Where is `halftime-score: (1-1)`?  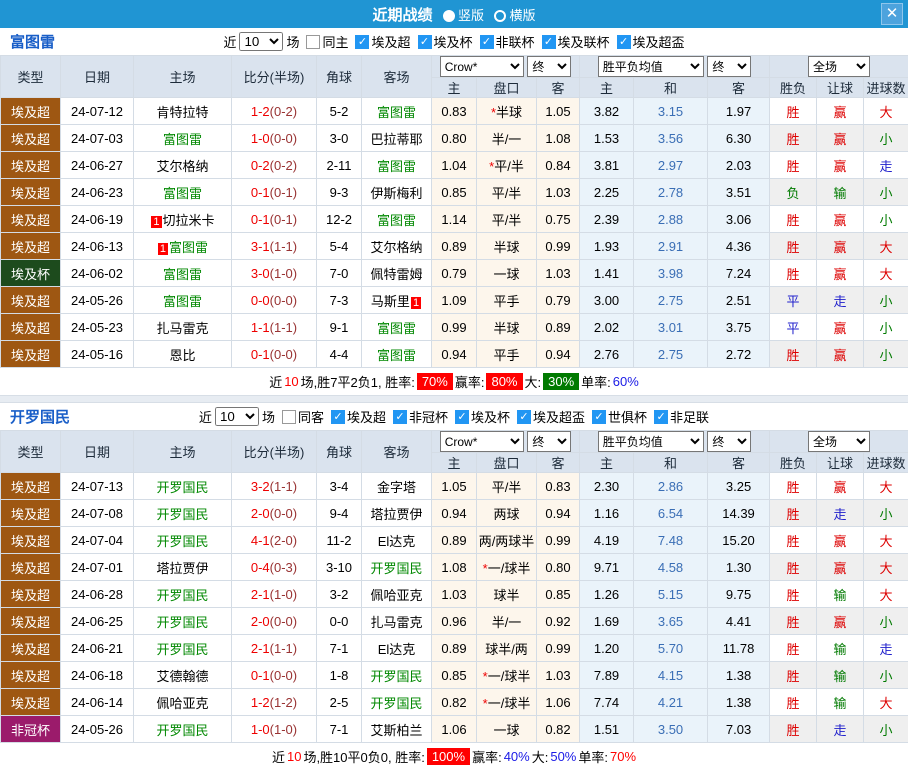
halftime-score: (1-1) is located at coordinates (283, 246).